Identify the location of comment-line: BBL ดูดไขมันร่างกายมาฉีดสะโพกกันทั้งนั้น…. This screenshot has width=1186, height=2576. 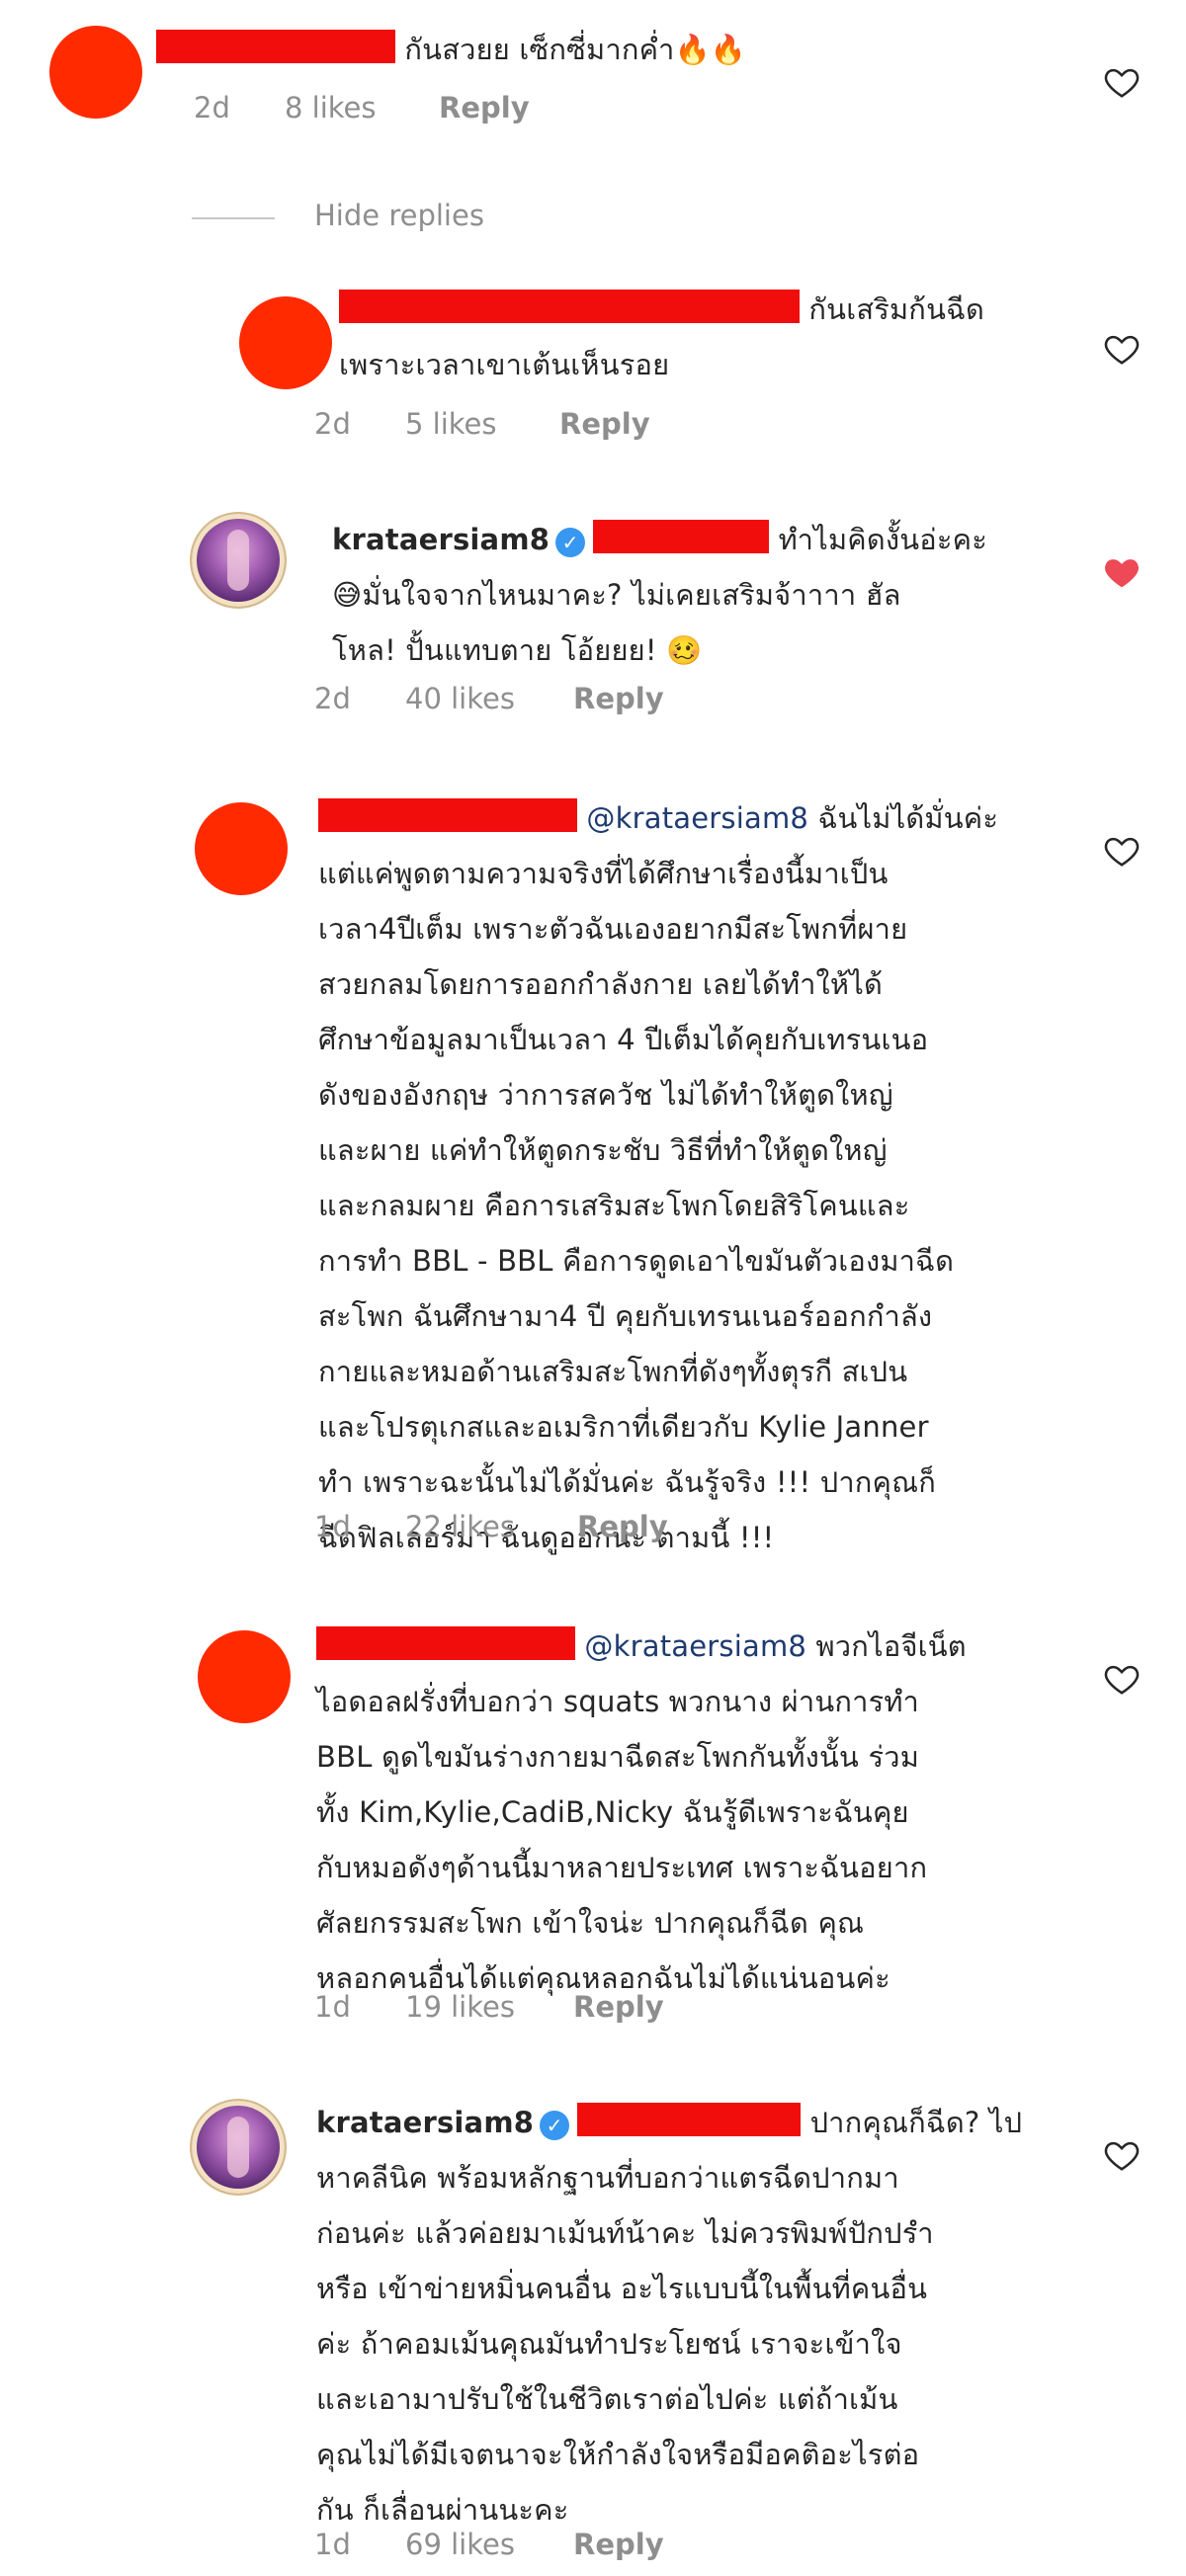
(618, 1757).